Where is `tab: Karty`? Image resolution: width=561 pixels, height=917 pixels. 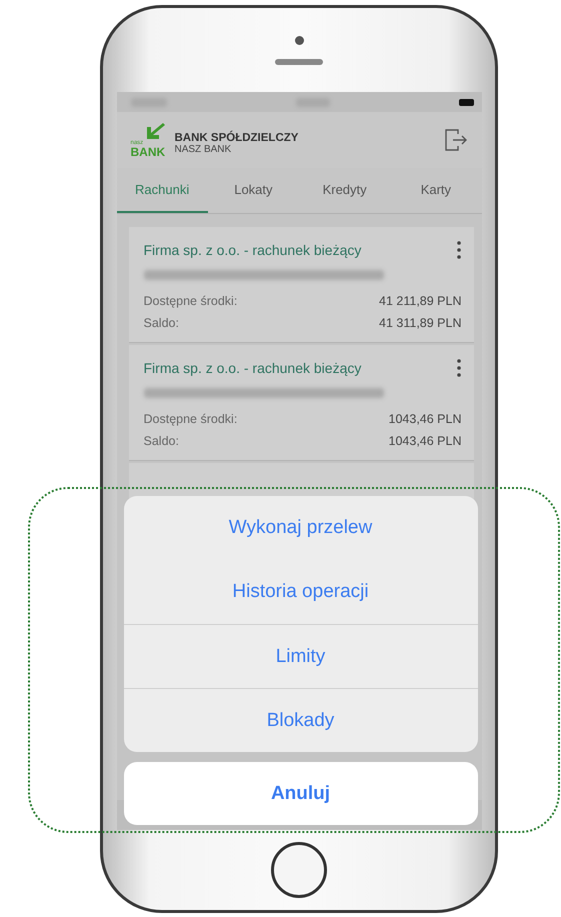
tab: Karty is located at coordinates (436, 190).